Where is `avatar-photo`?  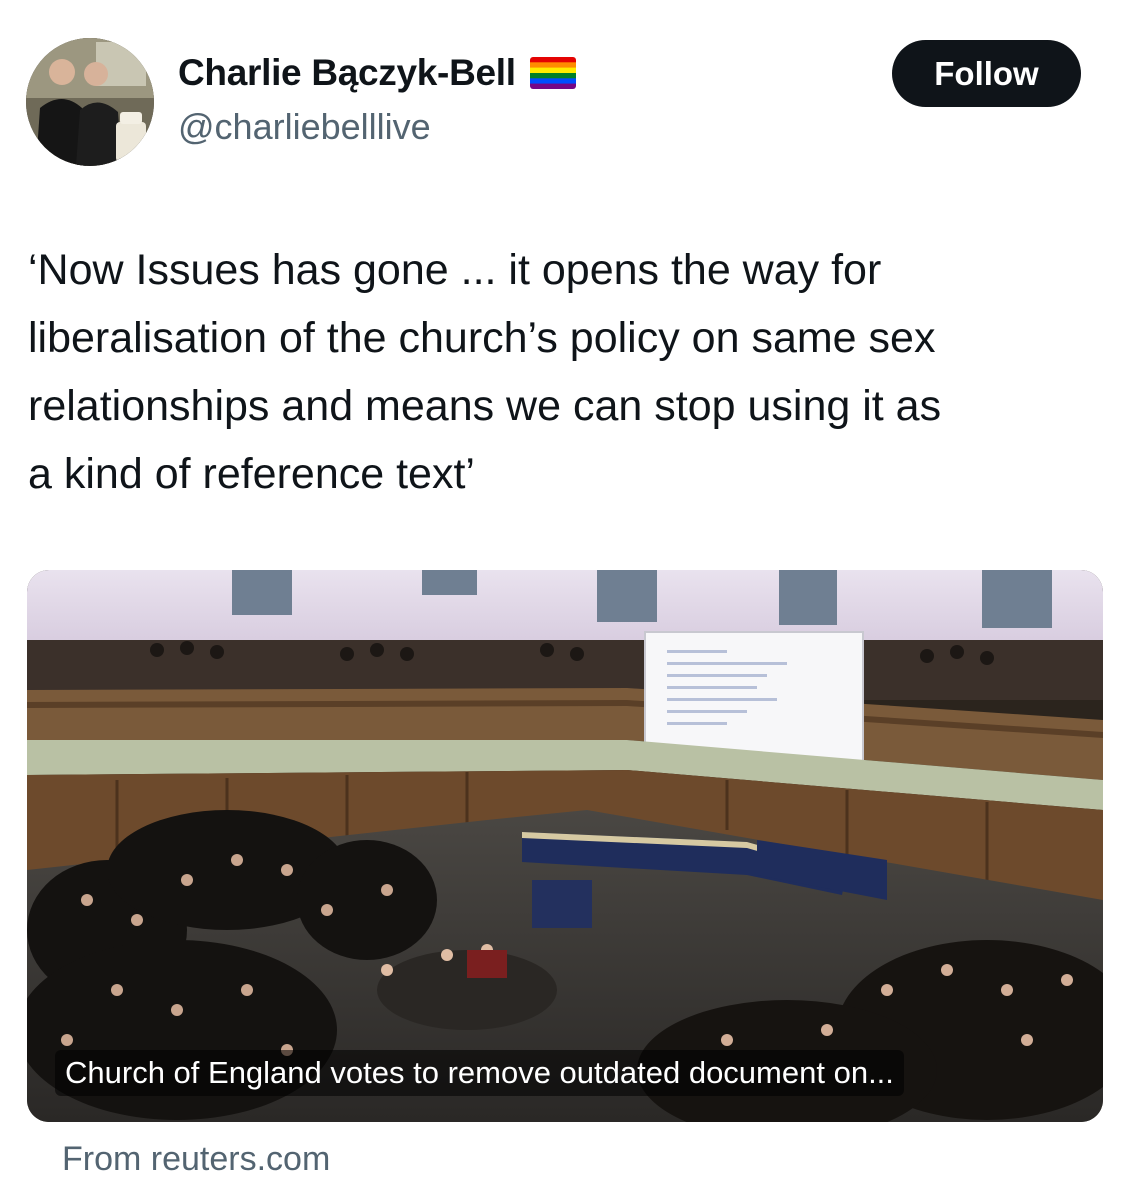 avatar-photo is located at coordinates (90, 102).